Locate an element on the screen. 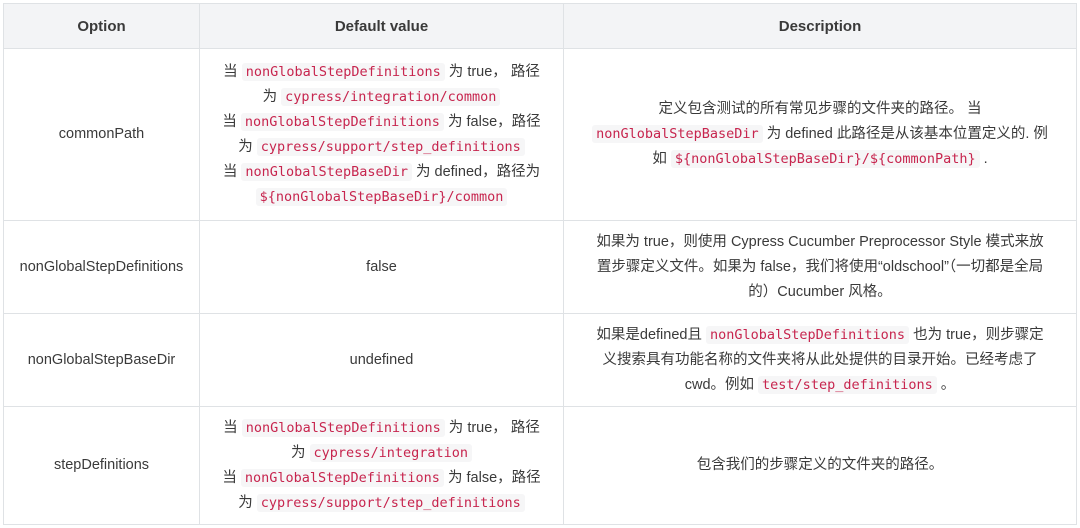 Image resolution: width=1080 pixels, height=528 pixels. default-line: 当 nonGlobalStepBaseDir 为 defined，路径为 is located at coordinates (381, 171).